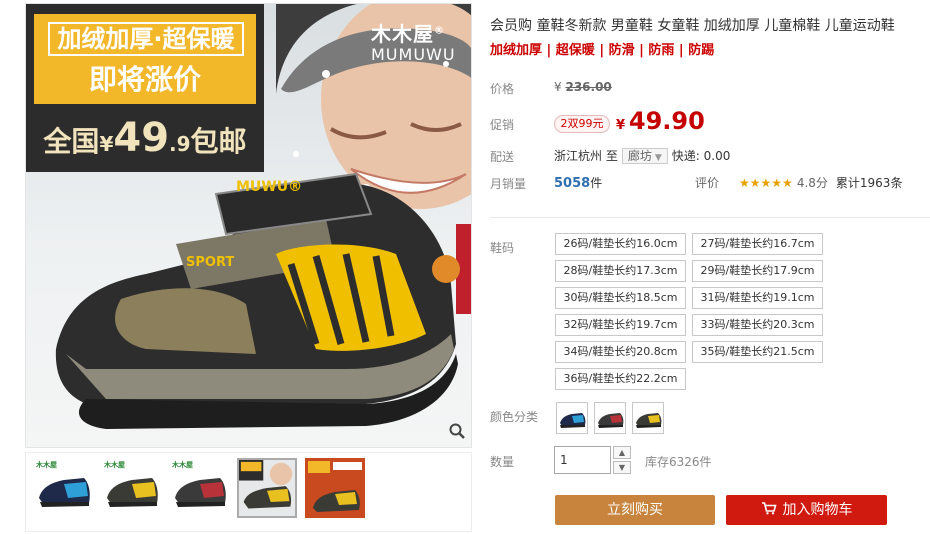 Image resolution: width=930 pixels, height=534 pixels. What do you see at coordinates (502, 157) in the screenshot?
I see `shipping-label: 配送` at bounding box center [502, 157].